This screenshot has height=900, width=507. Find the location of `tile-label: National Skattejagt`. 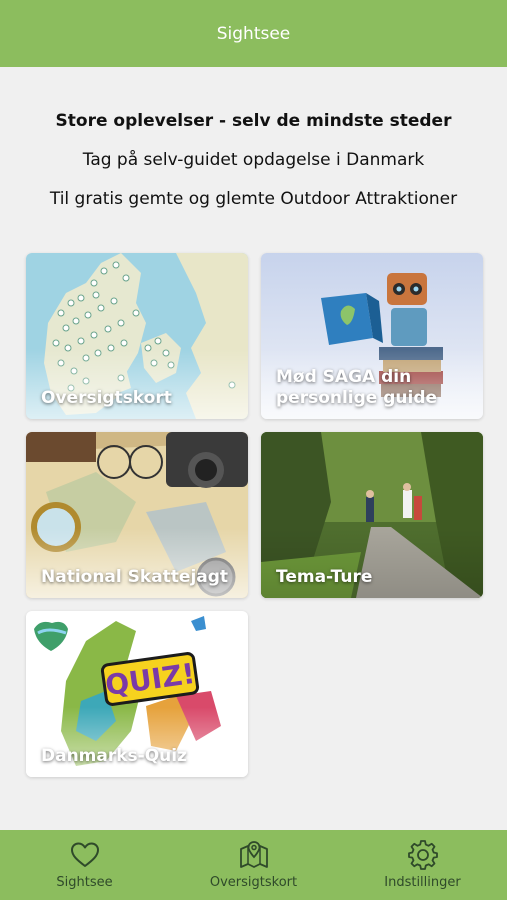

tile-label: National Skattejagt is located at coordinates (135, 577).